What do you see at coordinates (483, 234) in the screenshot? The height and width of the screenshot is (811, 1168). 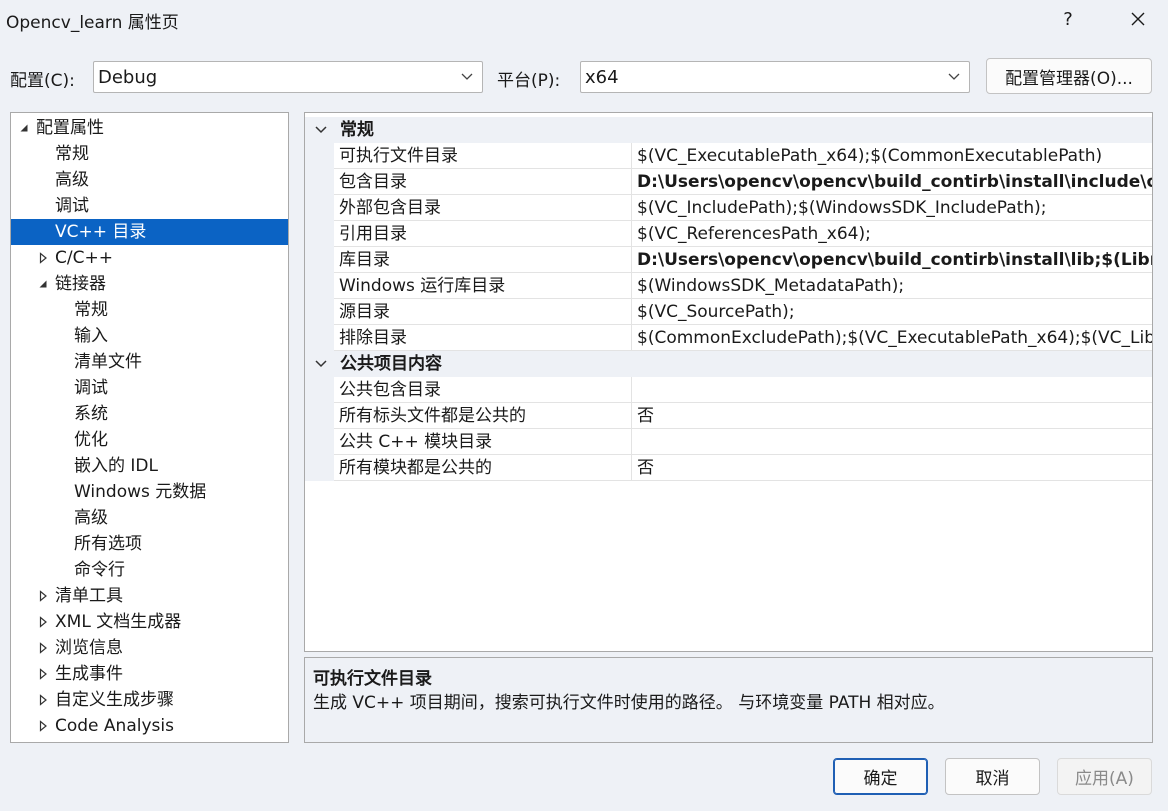 I see `property-name: 引用目录` at bounding box center [483, 234].